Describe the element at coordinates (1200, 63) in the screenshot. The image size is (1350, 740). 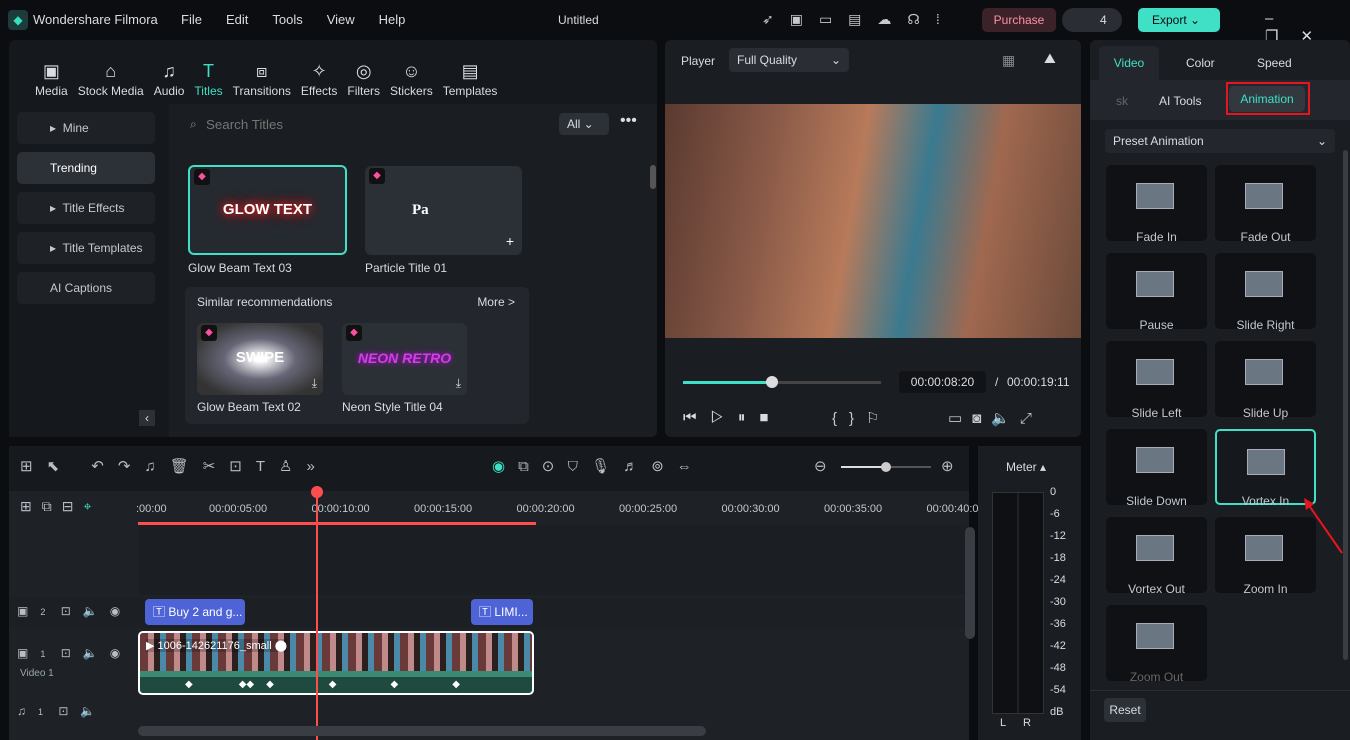
I see `tab-color: Color` at that location.